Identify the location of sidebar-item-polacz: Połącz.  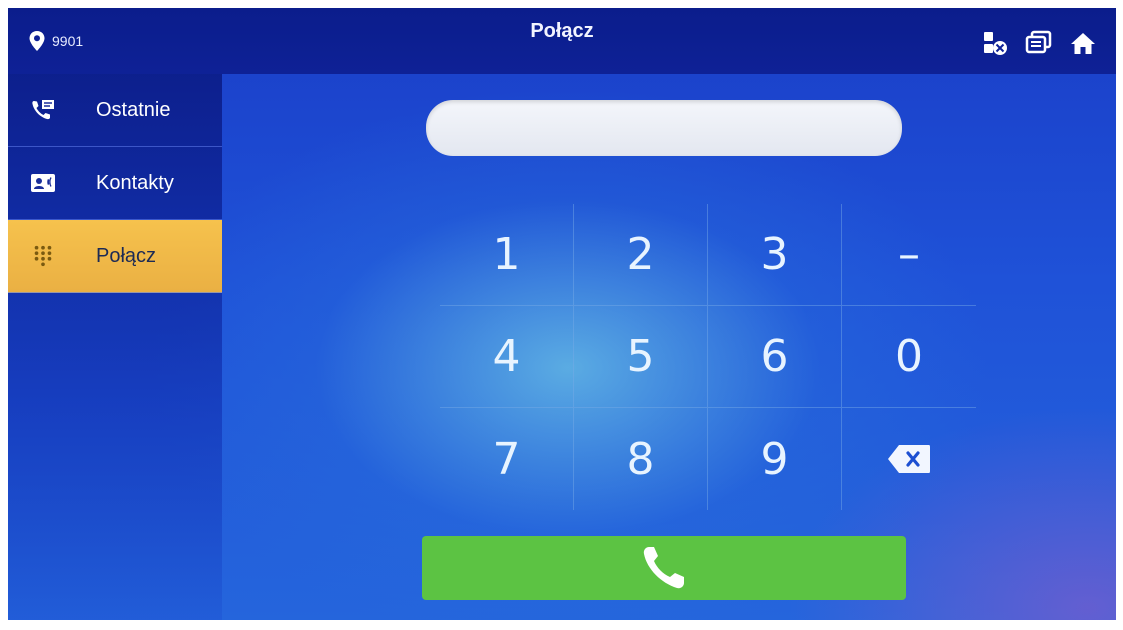
(115, 256).